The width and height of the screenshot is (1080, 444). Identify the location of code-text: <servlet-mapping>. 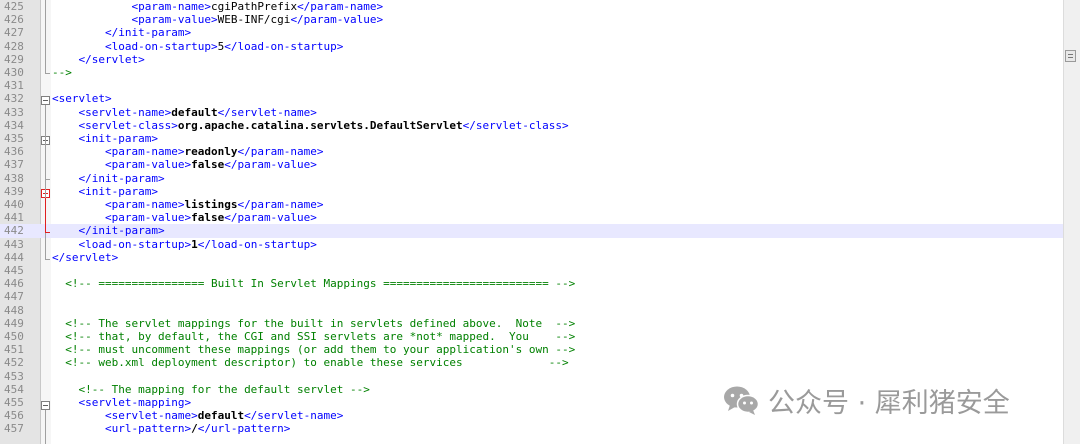
(122, 402).